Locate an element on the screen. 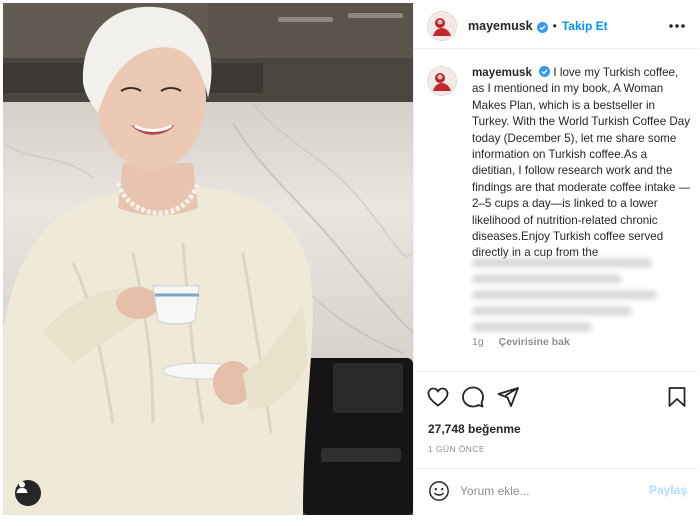 This screenshot has width=700, height=526. comment-bar: Paylaş is located at coordinates (556, 491).